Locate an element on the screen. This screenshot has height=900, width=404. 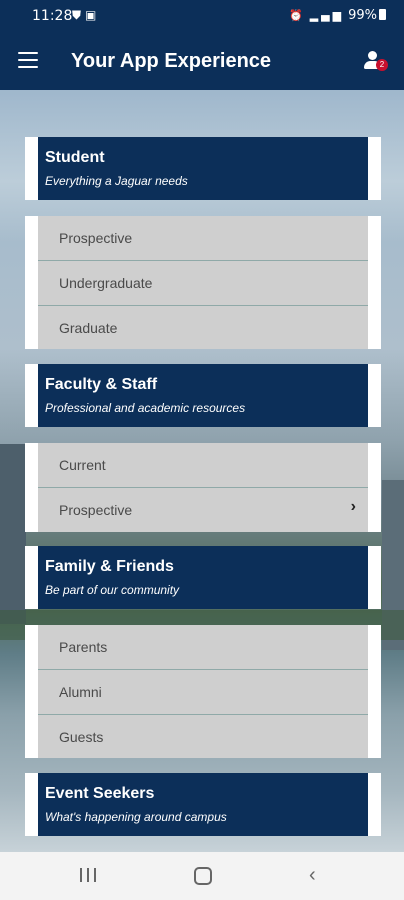
gallery-icon: ▣ is located at coordinates (93, 15).